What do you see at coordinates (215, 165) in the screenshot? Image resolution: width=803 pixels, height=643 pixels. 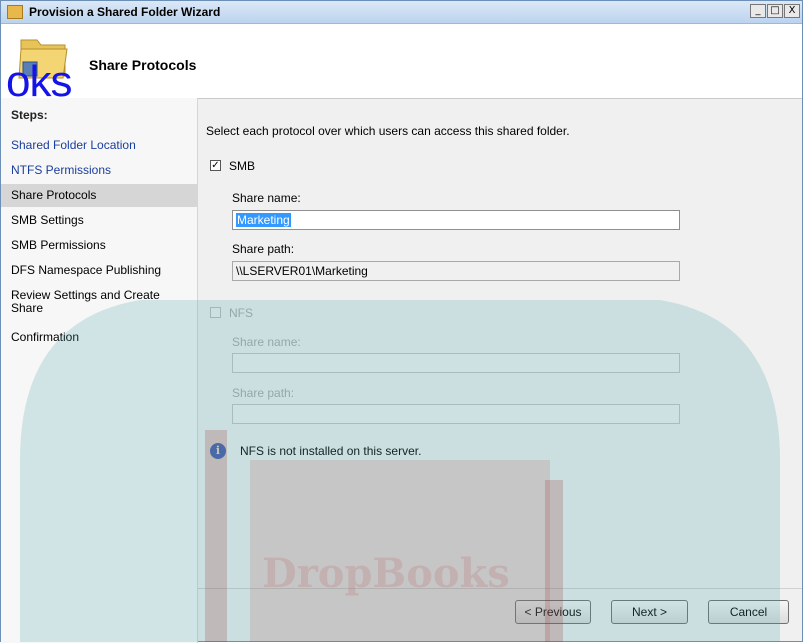 I see `smb-checkbox: ✓` at bounding box center [215, 165].